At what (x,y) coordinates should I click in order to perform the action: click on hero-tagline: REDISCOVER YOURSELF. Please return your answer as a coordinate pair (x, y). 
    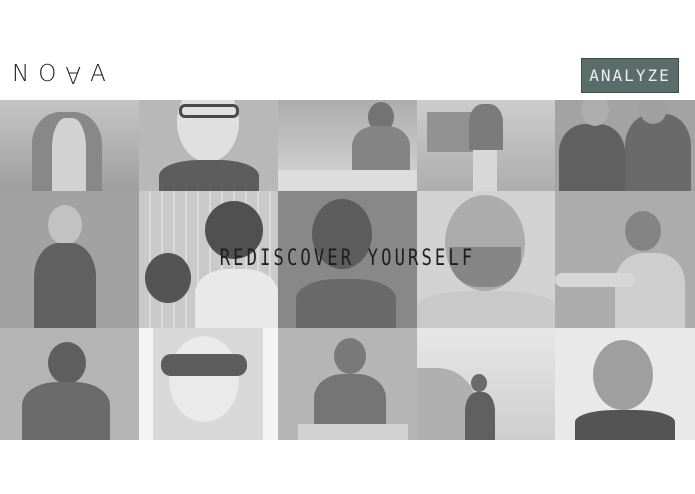
    Looking at the image, I should click on (347, 258).